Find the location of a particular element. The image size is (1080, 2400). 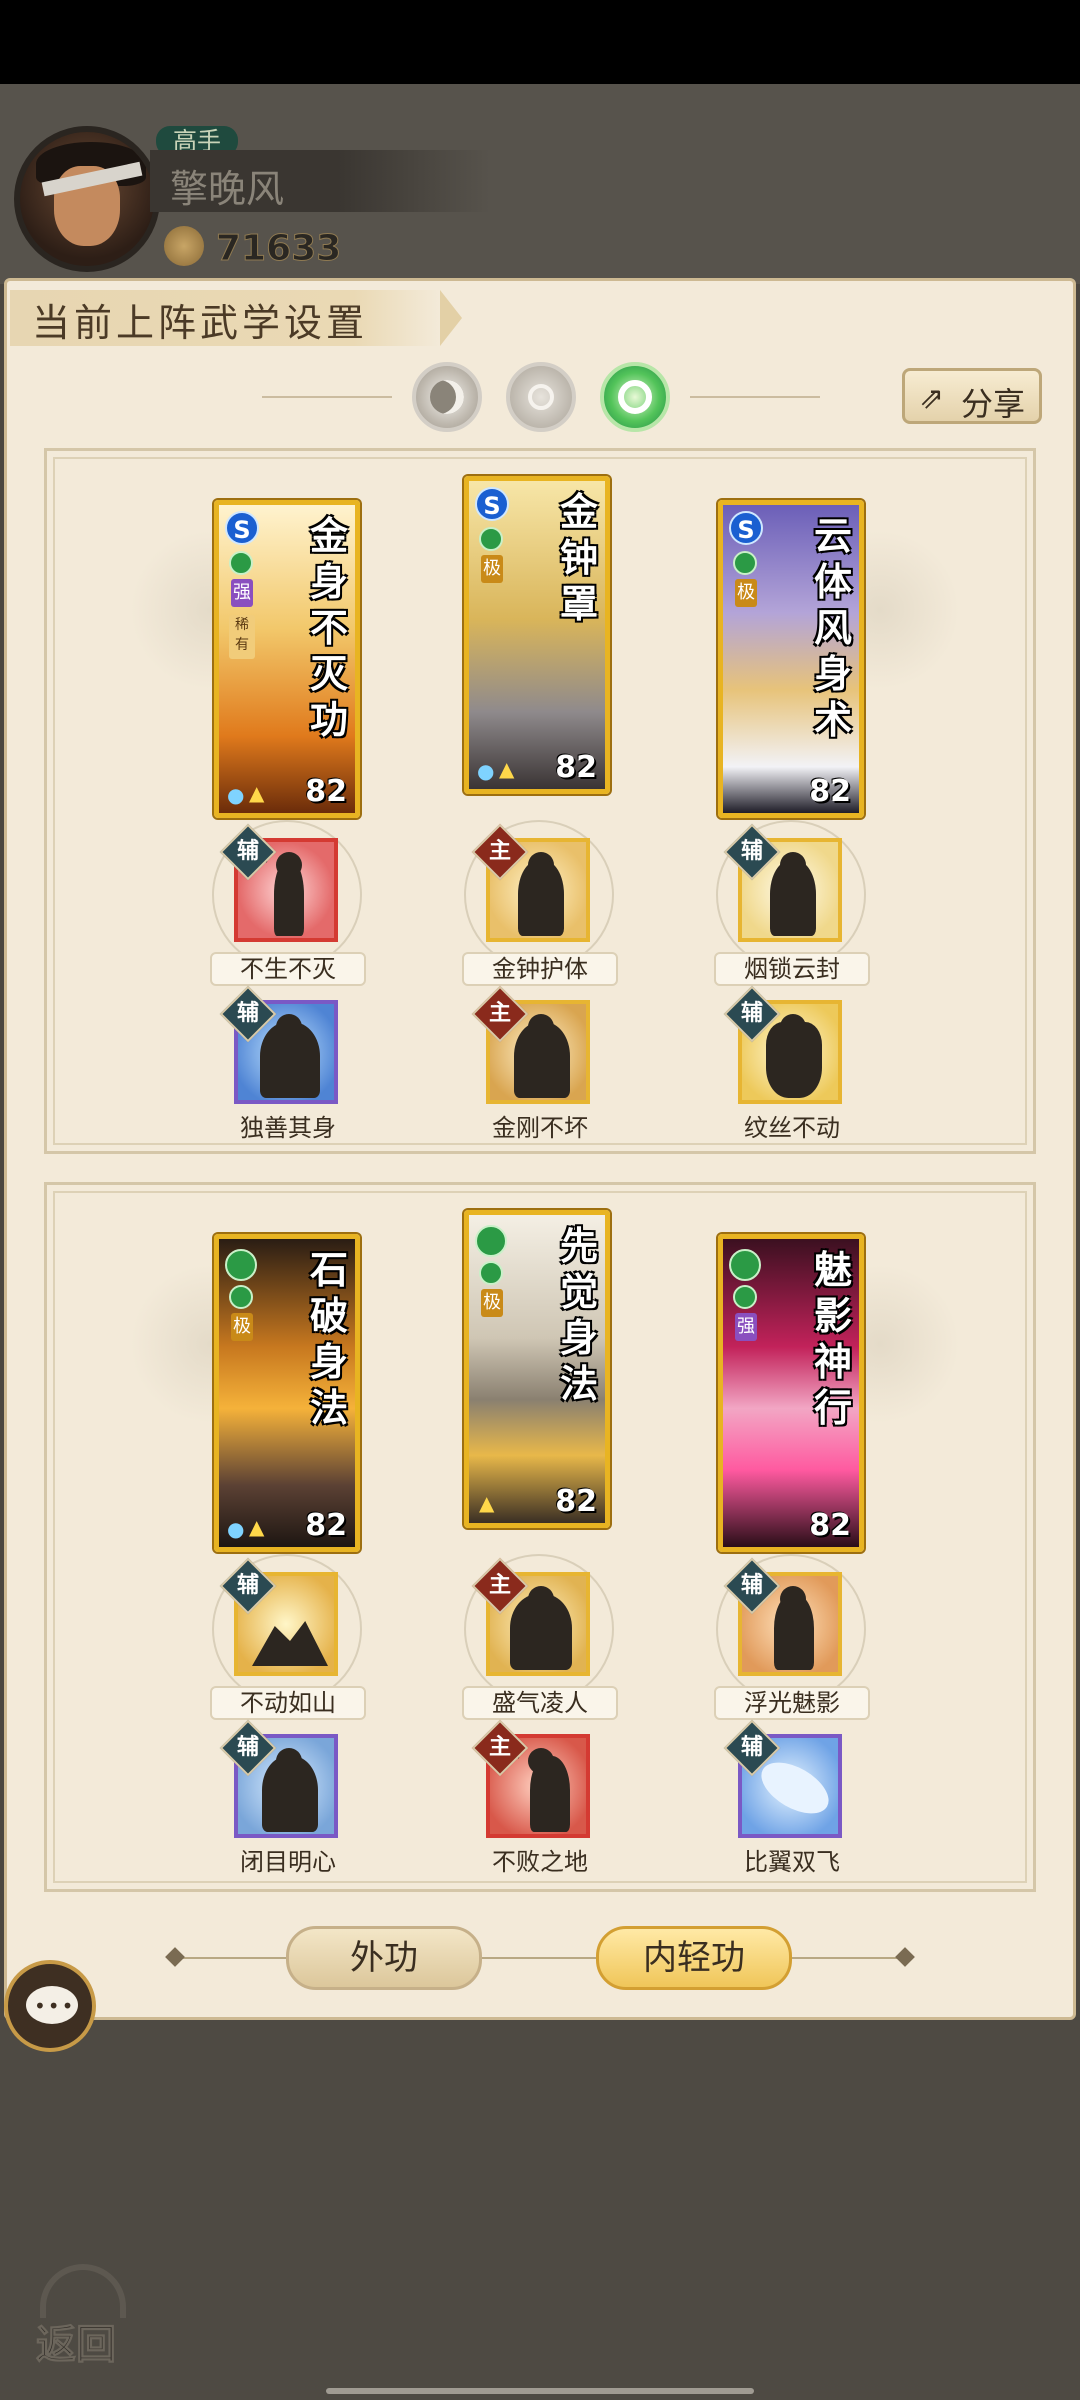

home-indicator is located at coordinates (540, 2391).